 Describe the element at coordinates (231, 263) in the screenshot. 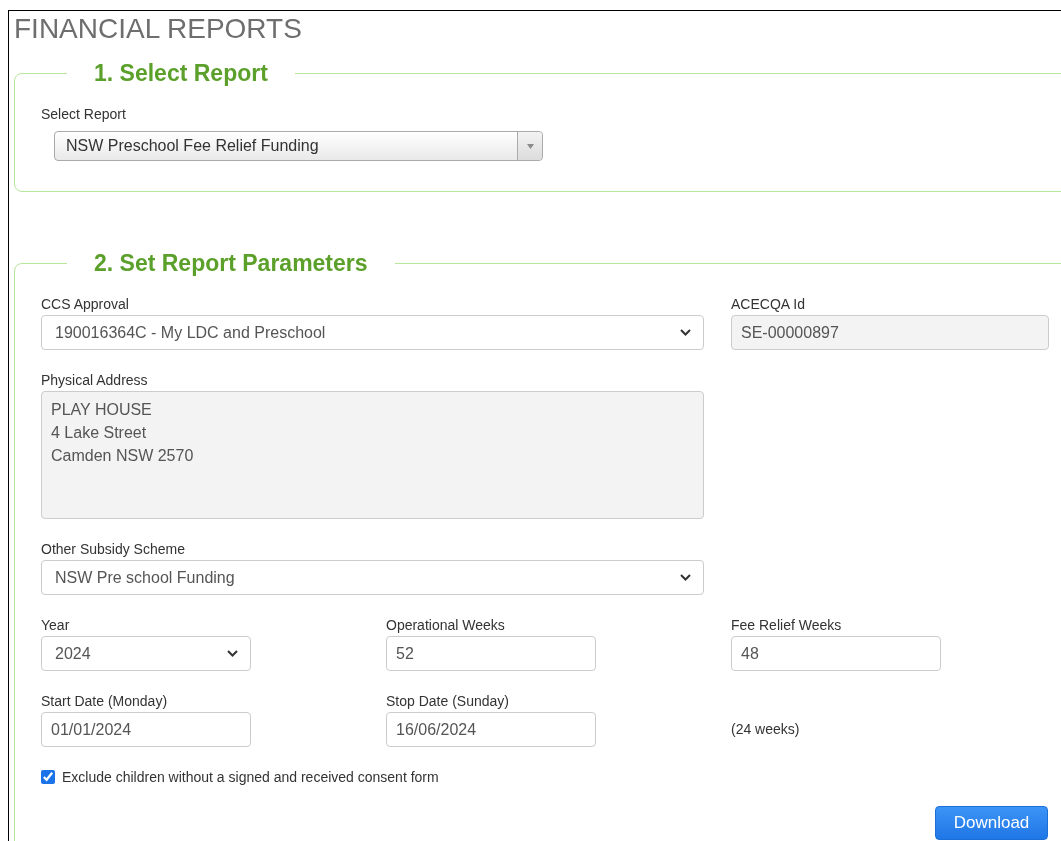

I see `section-heading: 2. Set Report Parameters` at that location.